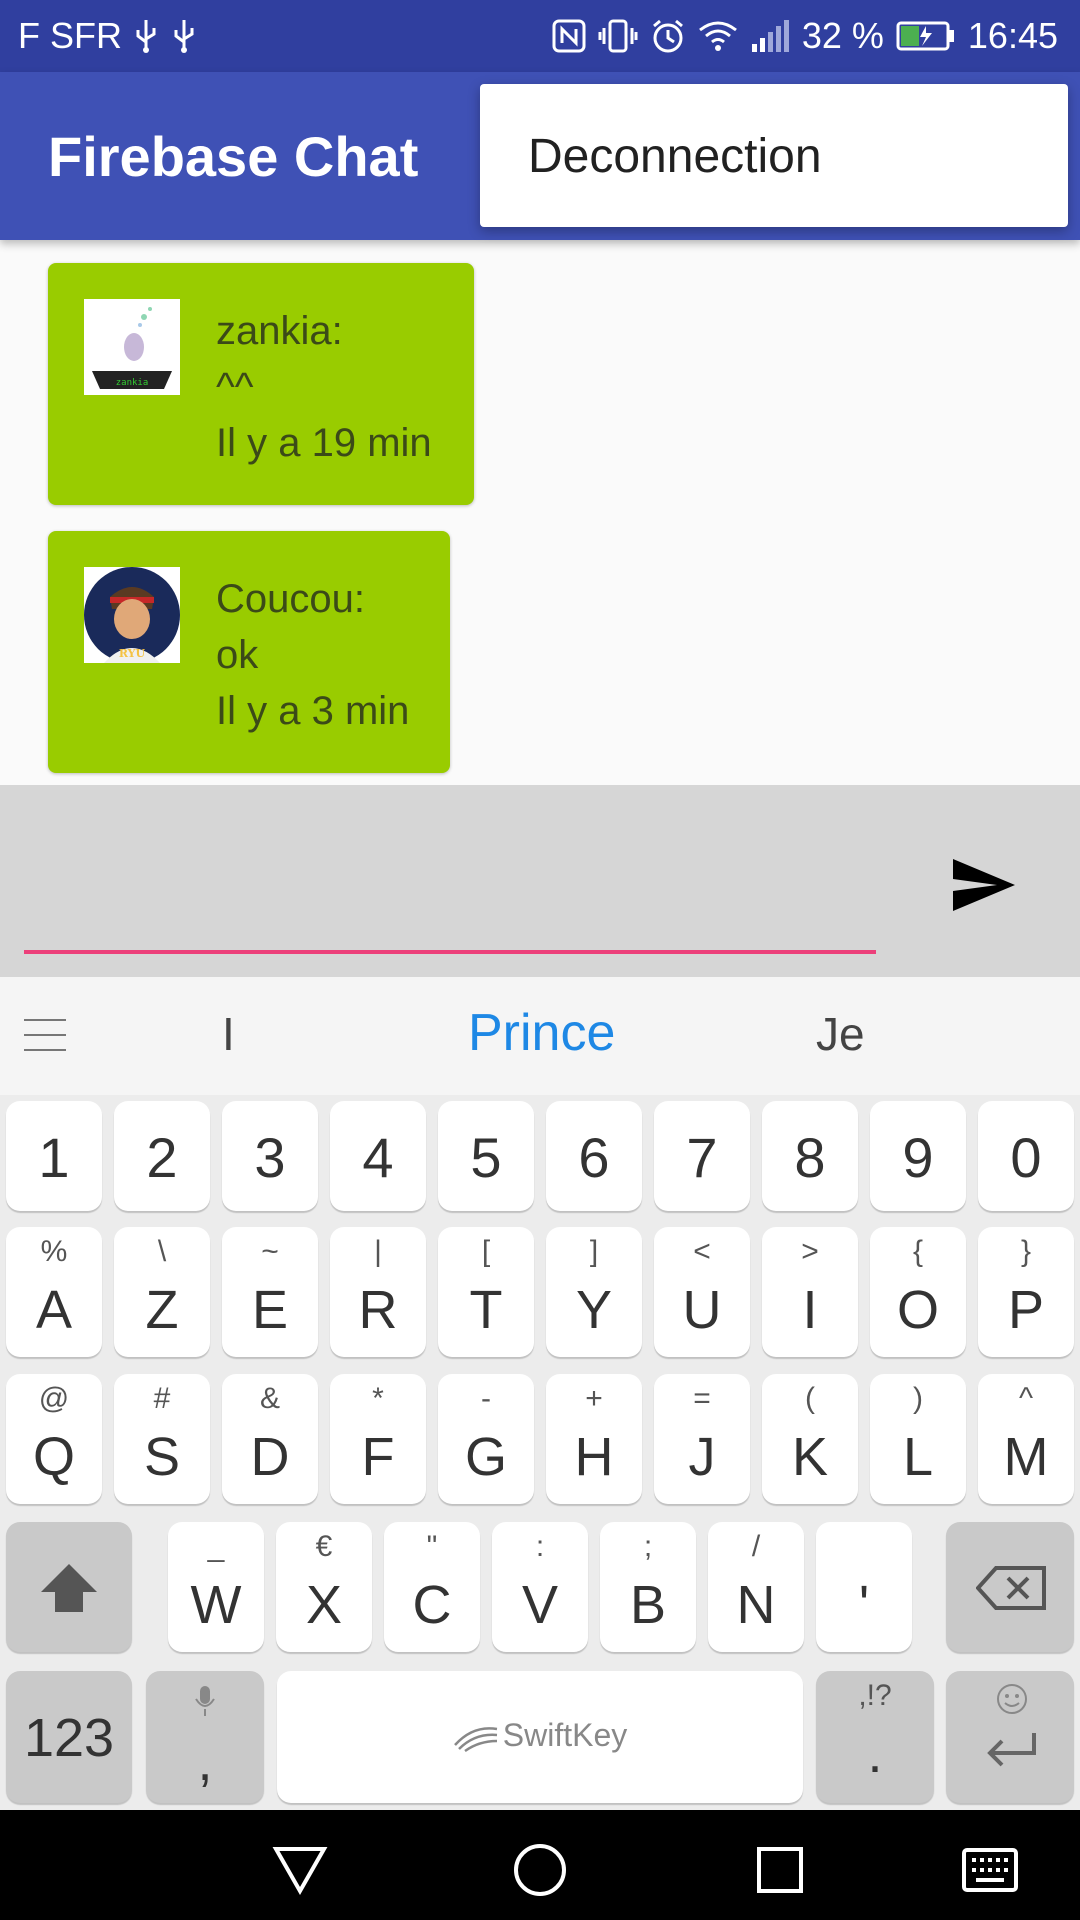  I want to click on backspace-key, so click(1010, 1587).